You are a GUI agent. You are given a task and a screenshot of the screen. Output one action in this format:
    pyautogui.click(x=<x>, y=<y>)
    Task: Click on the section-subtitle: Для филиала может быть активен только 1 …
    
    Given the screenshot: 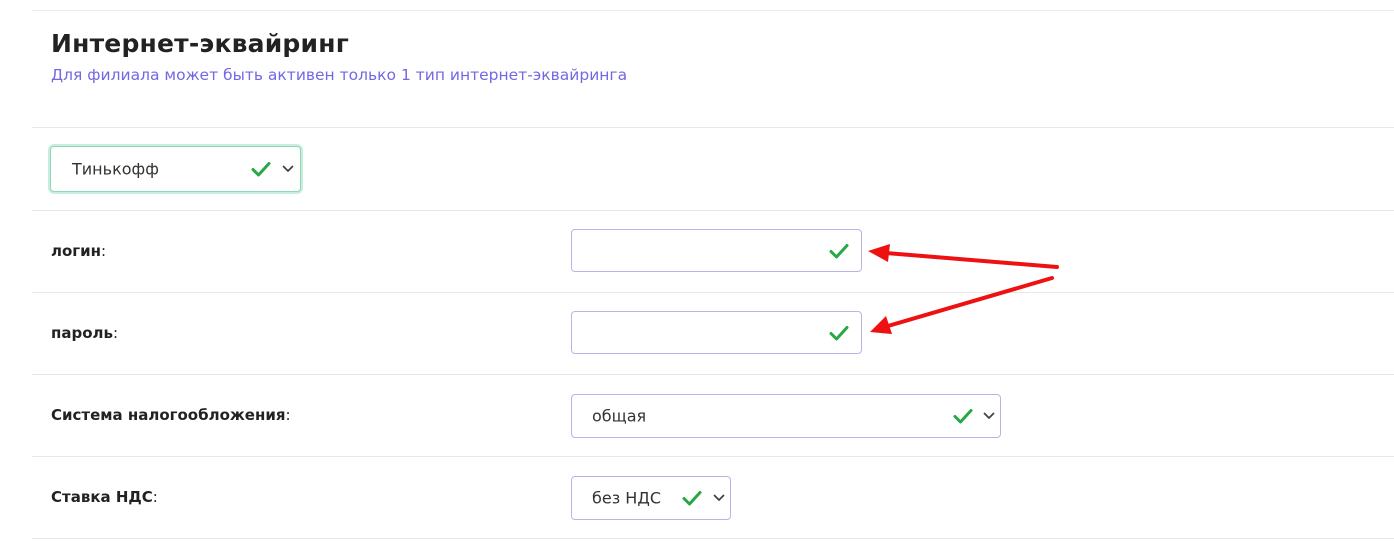 What is the action you would take?
    pyautogui.click(x=339, y=75)
    